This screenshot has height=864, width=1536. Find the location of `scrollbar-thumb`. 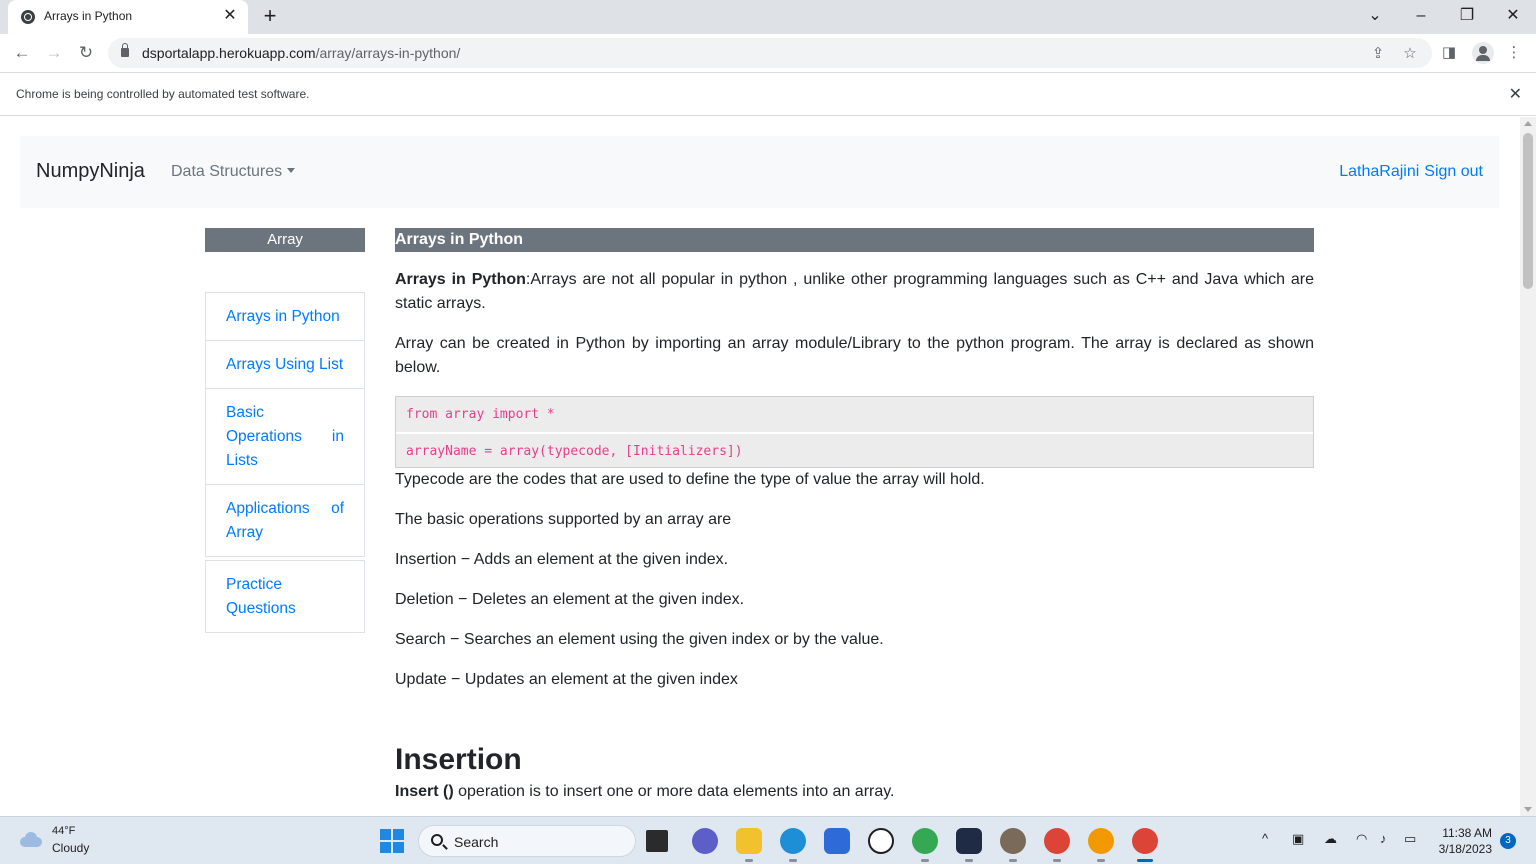

scrollbar-thumb is located at coordinates (1528, 211).